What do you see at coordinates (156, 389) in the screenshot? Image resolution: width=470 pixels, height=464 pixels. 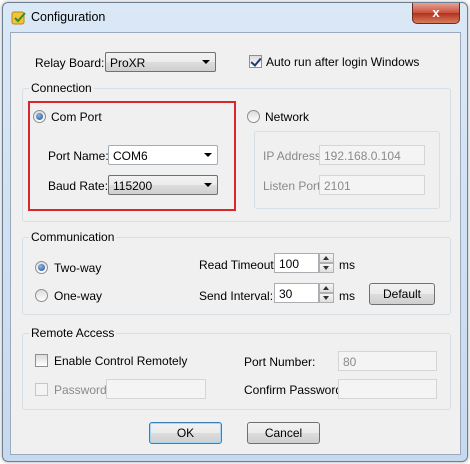 I see `password-field` at bounding box center [156, 389].